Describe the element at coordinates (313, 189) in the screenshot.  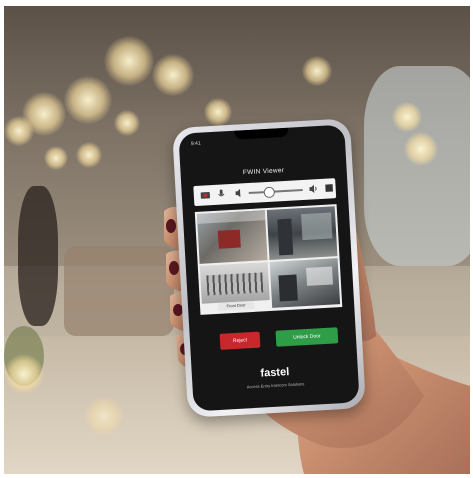
I see `speaker-icon` at that location.